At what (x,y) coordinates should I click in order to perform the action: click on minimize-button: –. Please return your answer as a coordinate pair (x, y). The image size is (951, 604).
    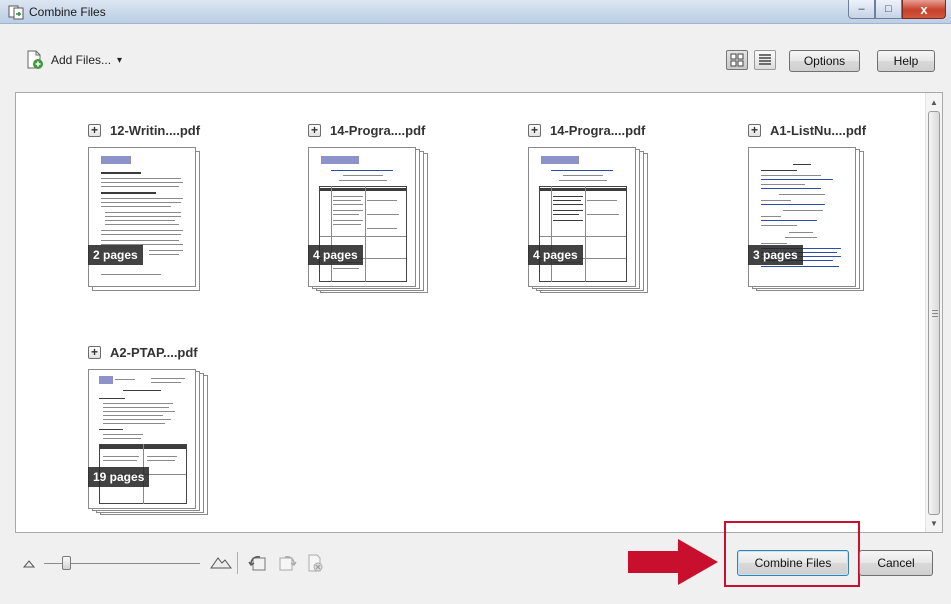
    Looking at the image, I should click on (861, 9).